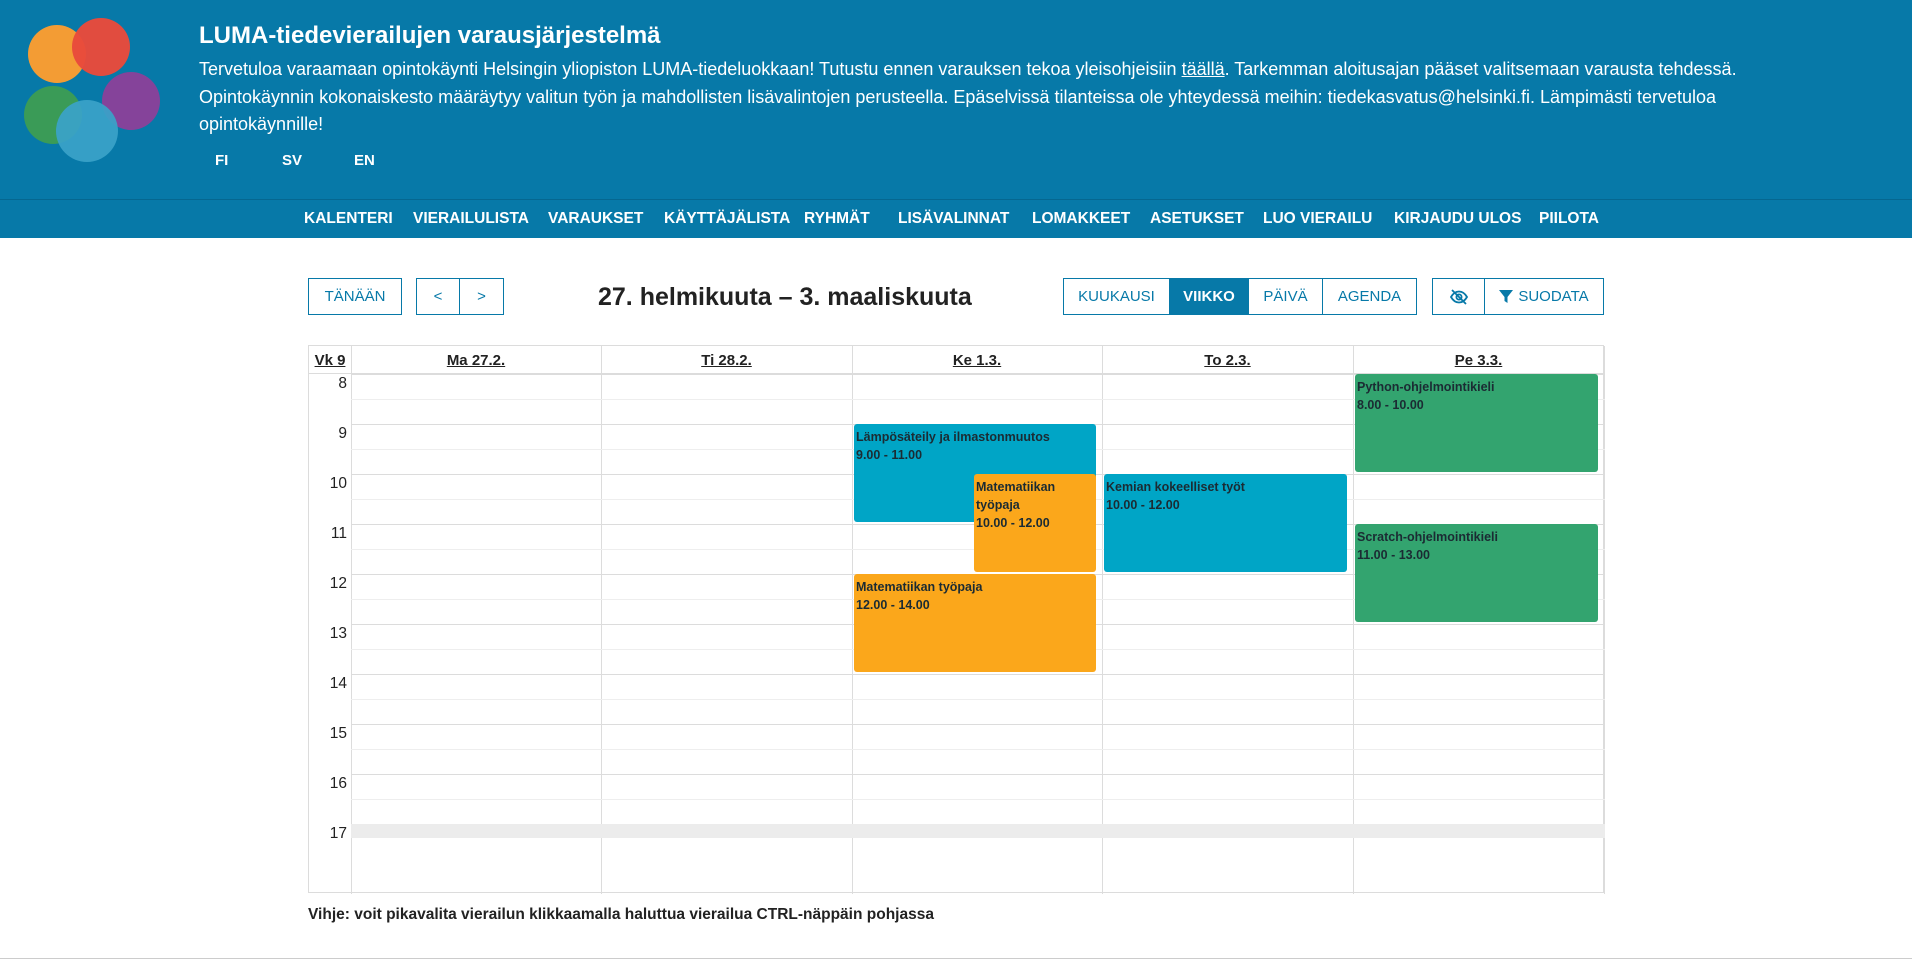  What do you see at coordinates (956, 958) in the screenshot?
I see `footer-divider` at bounding box center [956, 958].